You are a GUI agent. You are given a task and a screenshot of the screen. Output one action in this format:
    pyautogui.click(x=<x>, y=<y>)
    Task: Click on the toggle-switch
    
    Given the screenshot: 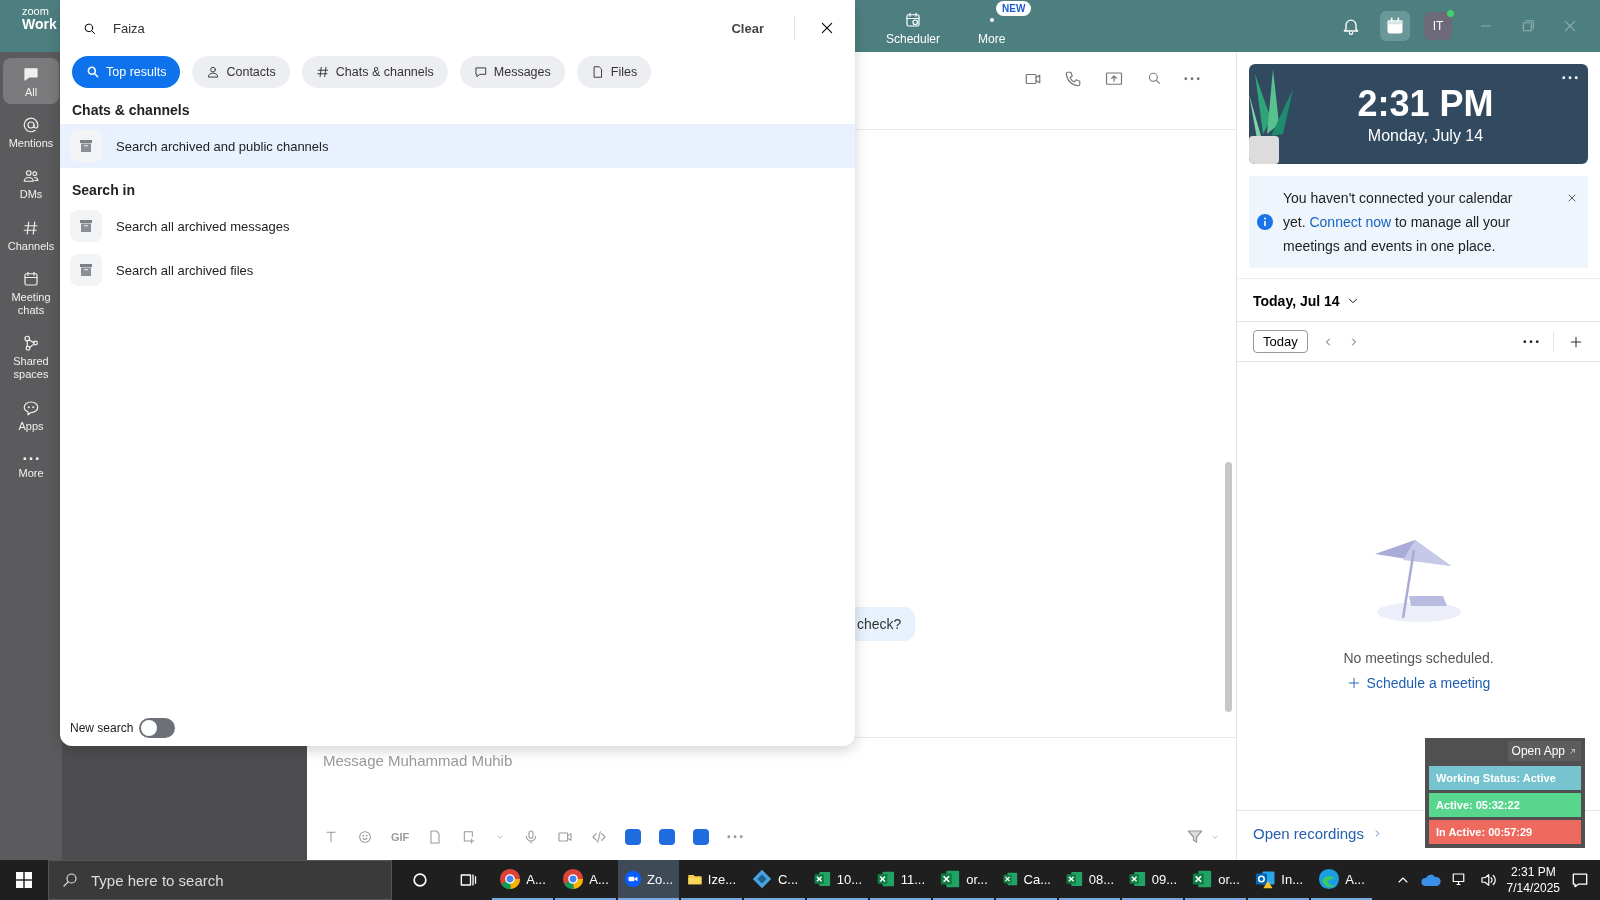 What is the action you would take?
    pyautogui.click(x=157, y=728)
    